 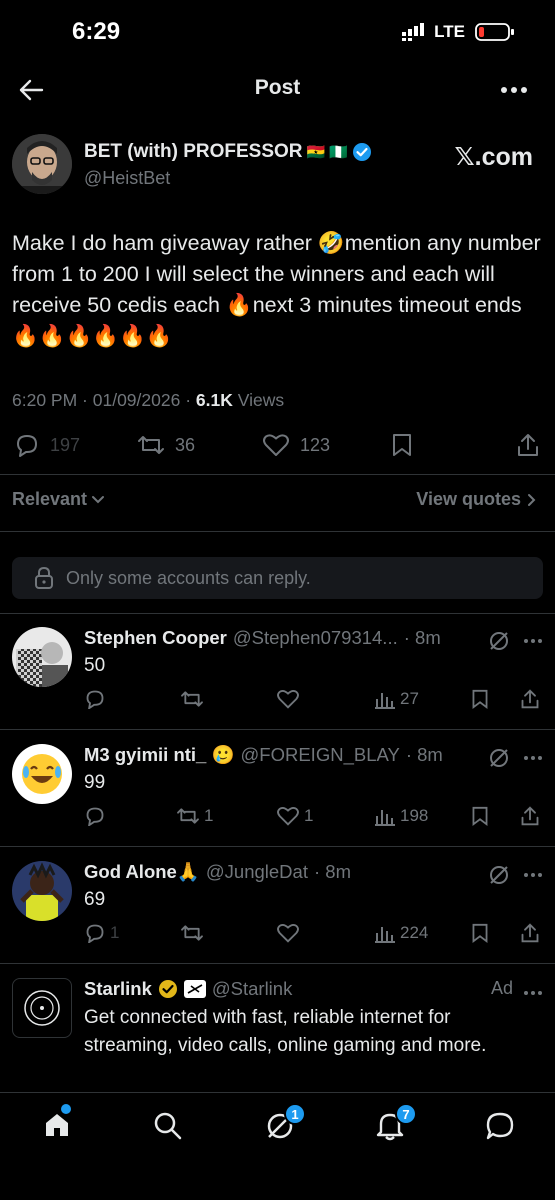 I want to click on reply-button: 197, so click(x=47, y=445).